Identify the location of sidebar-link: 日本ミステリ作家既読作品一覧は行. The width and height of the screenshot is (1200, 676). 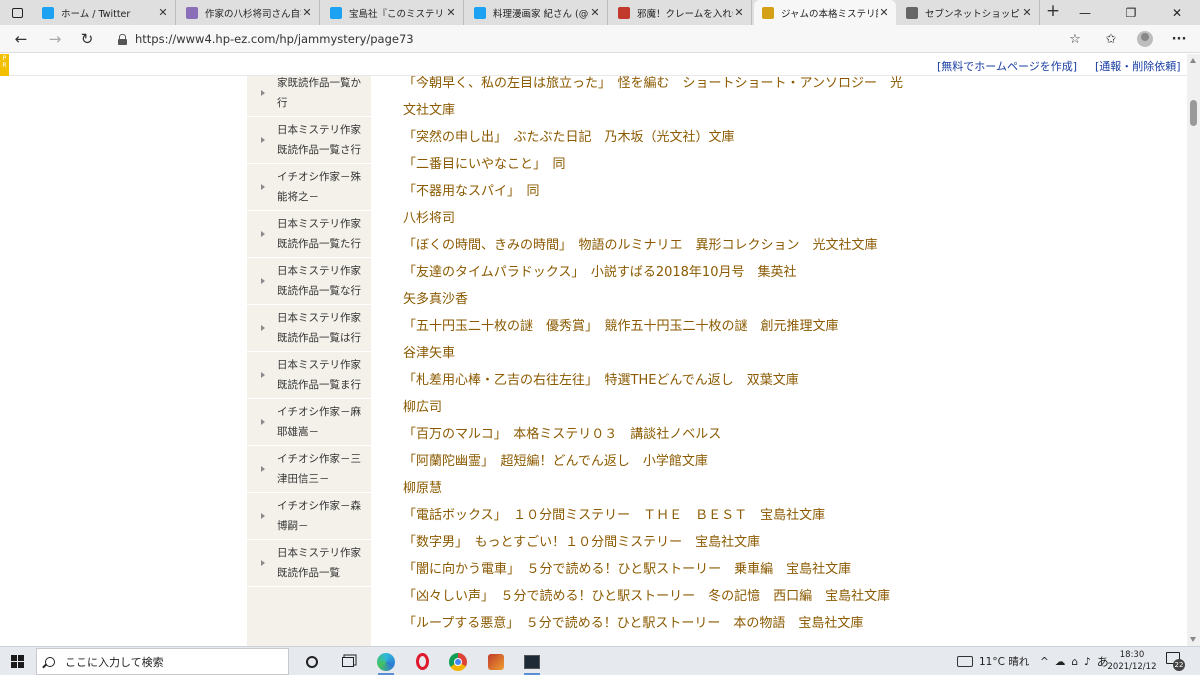
(309, 328).